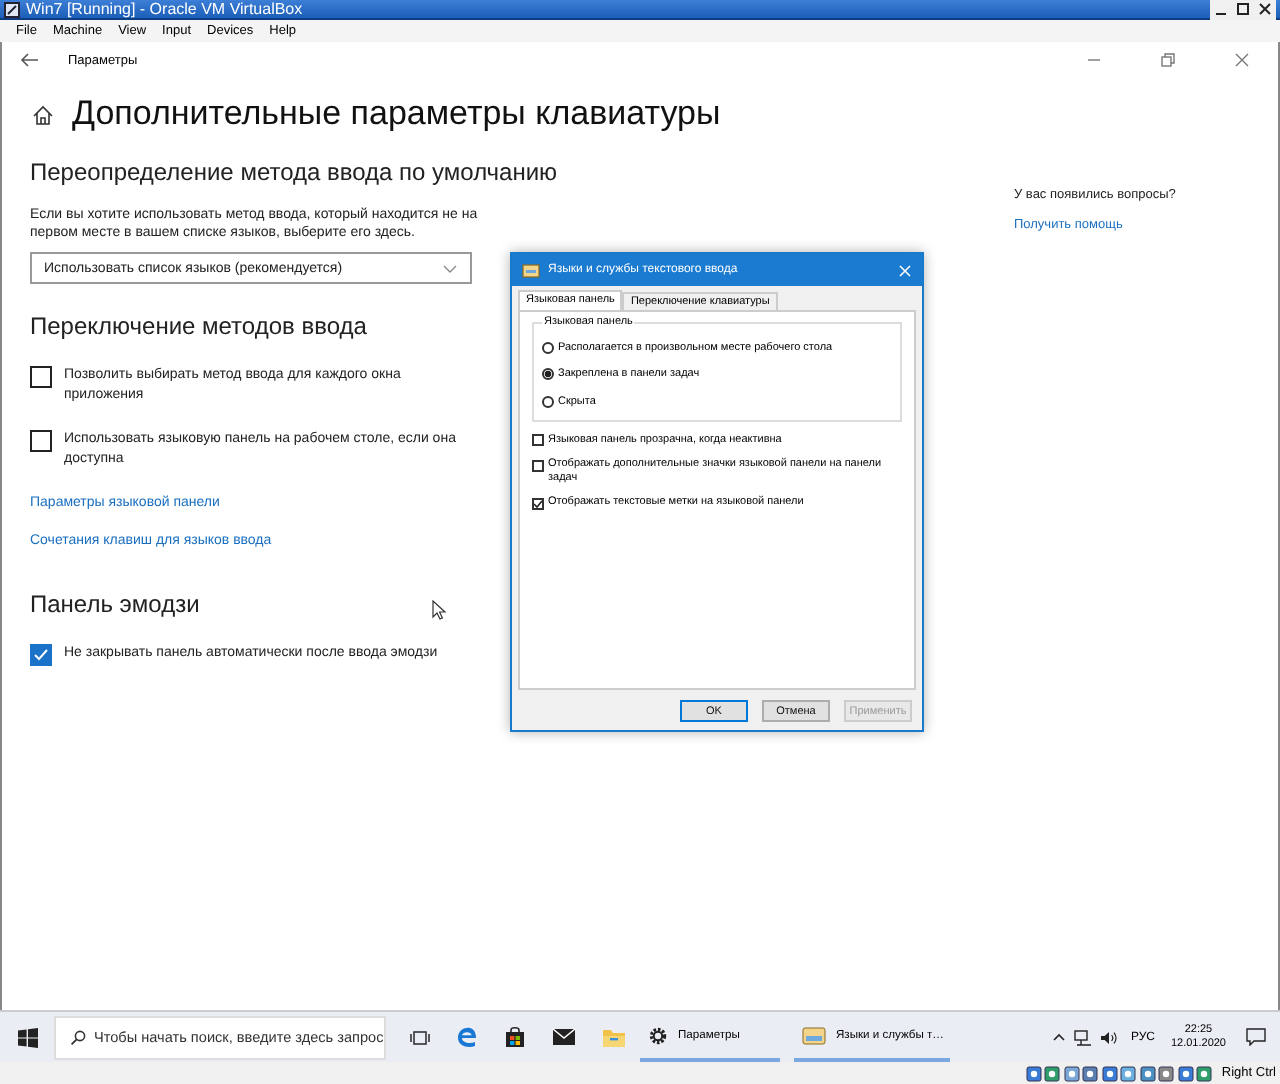 This screenshot has height=1084, width=1280. I want to click on section-heading: Панель эмодзи, so click(115, 604).